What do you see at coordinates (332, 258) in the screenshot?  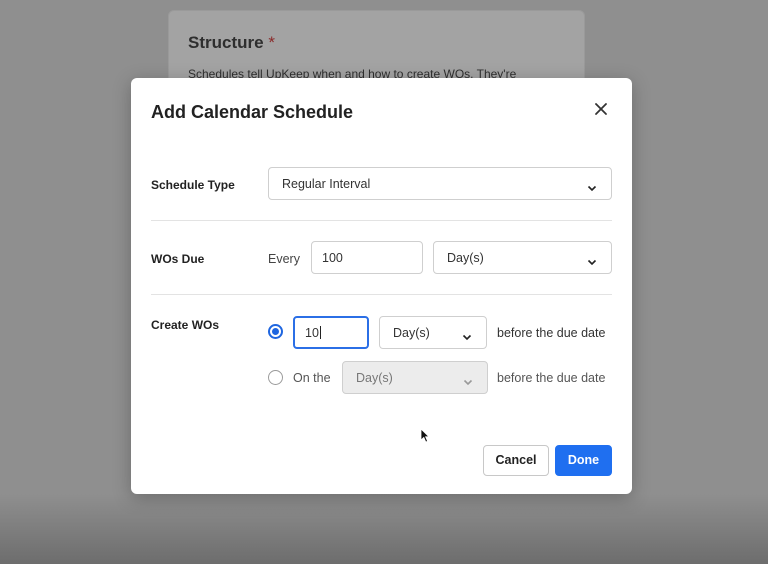 I see `wos-due-interval-value: 100` at bounding box center [332, 258].